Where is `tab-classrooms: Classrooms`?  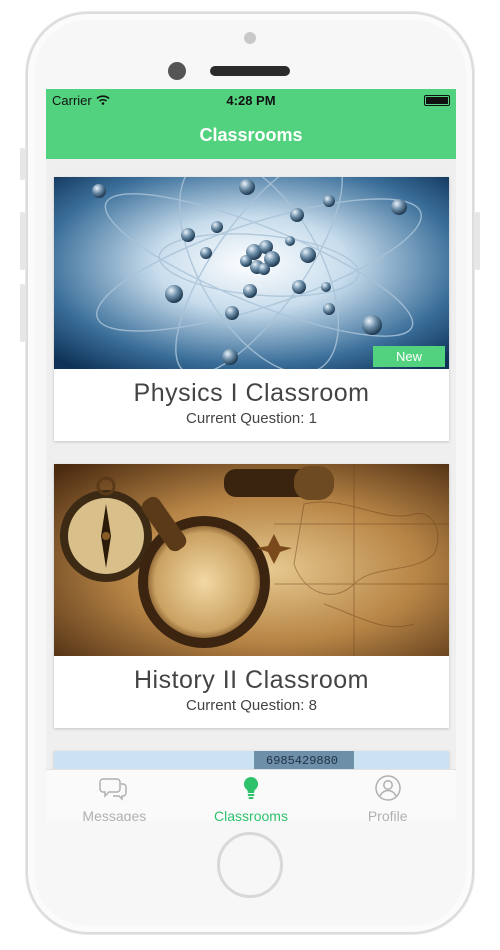 tab-classrooms: Classrooms is located at coordinates (251, 795).